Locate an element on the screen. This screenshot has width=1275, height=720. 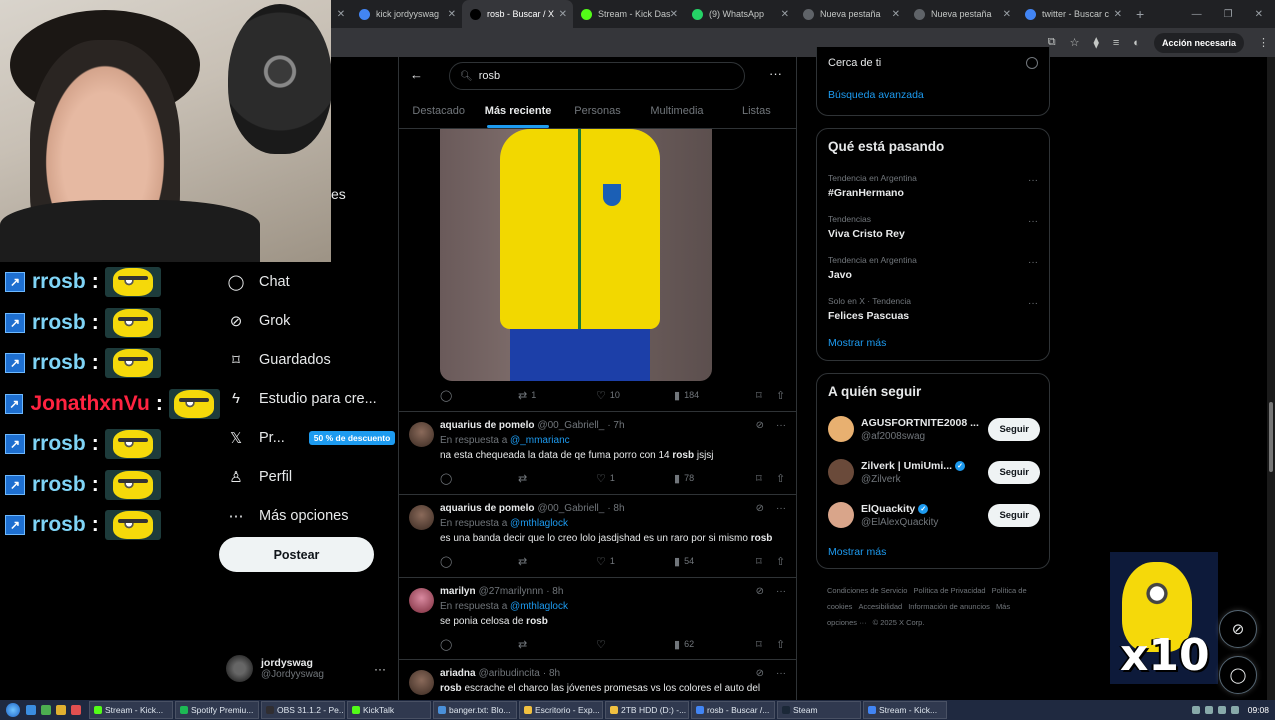
maximize-icon: ❐ is located at coordinates (1228, 14).